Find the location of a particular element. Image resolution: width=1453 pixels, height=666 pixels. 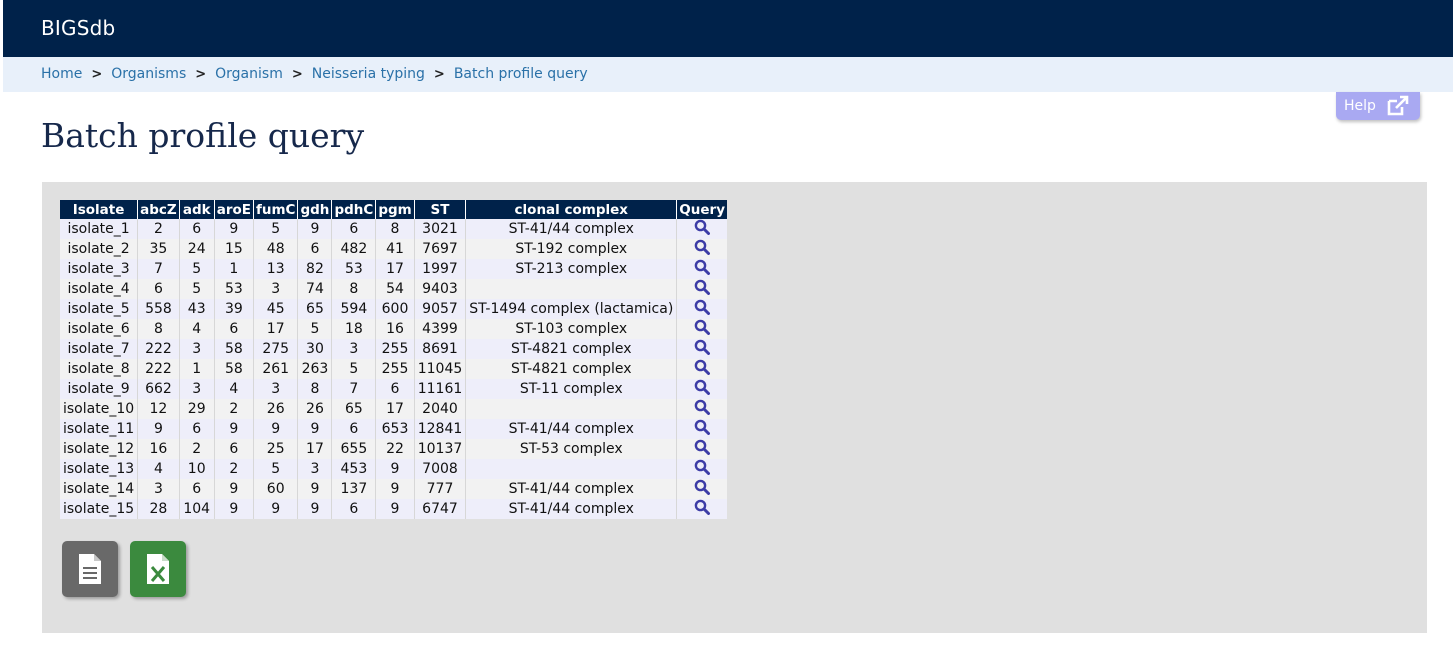

cell-st: 8691 is located at coordinates (439, 349).